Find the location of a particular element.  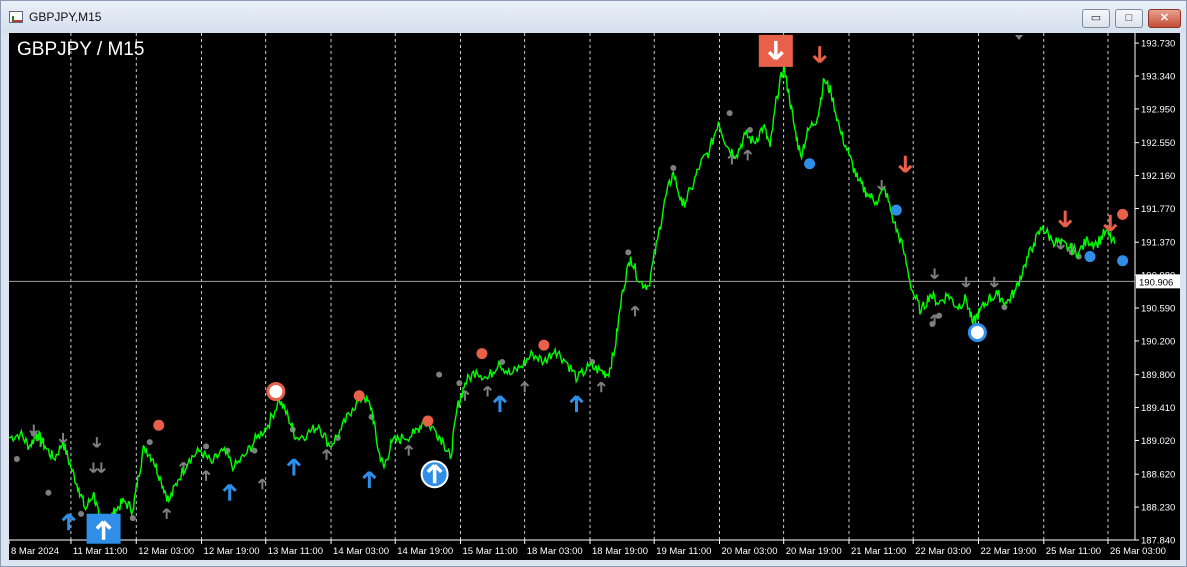

time-tick-label: 22 Mar 19:00 is located at coordinates (1008, 551).